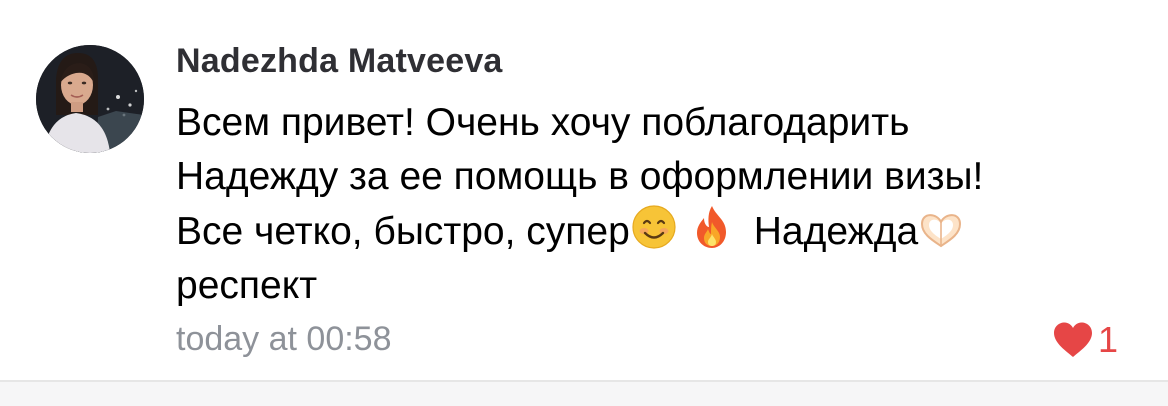 This screenshot has width=1168, height=406. Describe the element at coordinates (403, 231) in the screenshot. I see `comment-line-3-text: Все четко, быстро, супер` at that location.